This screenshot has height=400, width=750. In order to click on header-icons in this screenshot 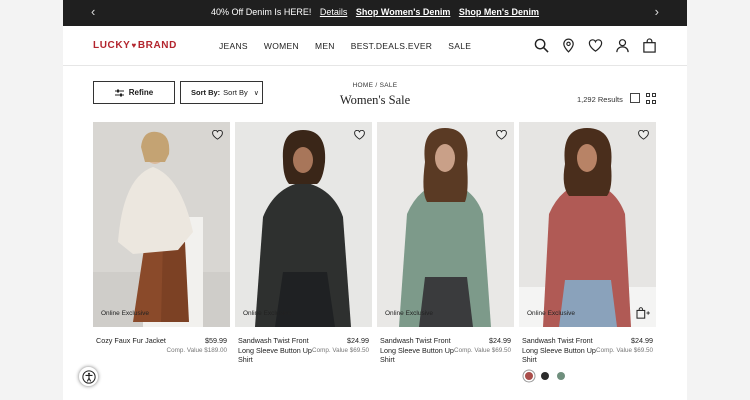, I will do `click(595, 45)`.